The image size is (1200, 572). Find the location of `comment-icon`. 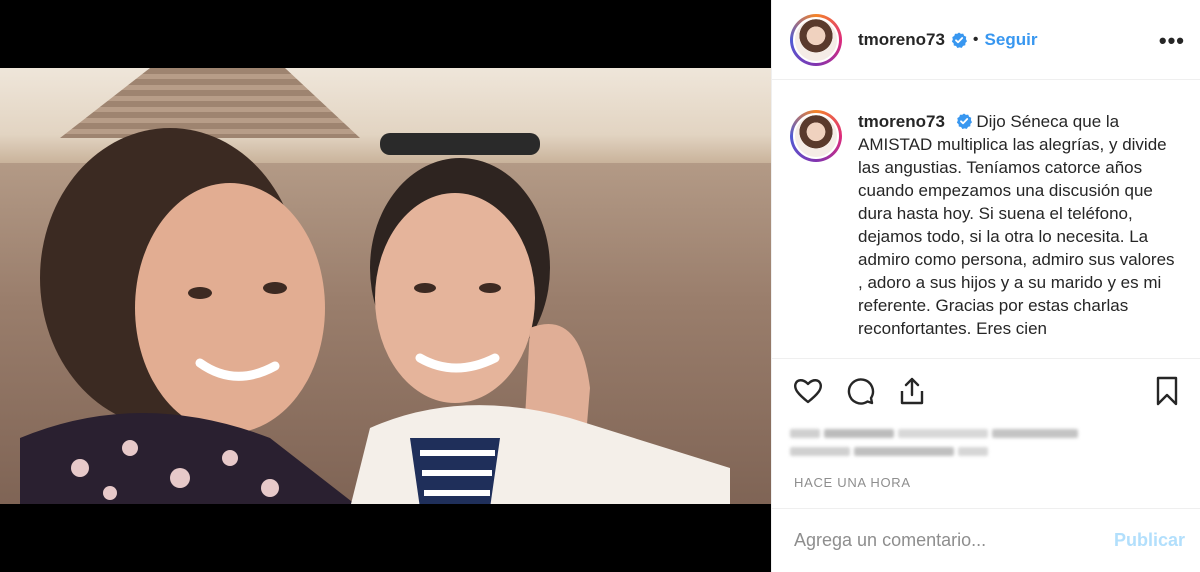

comment-icon is located at coordinates (860, 391).